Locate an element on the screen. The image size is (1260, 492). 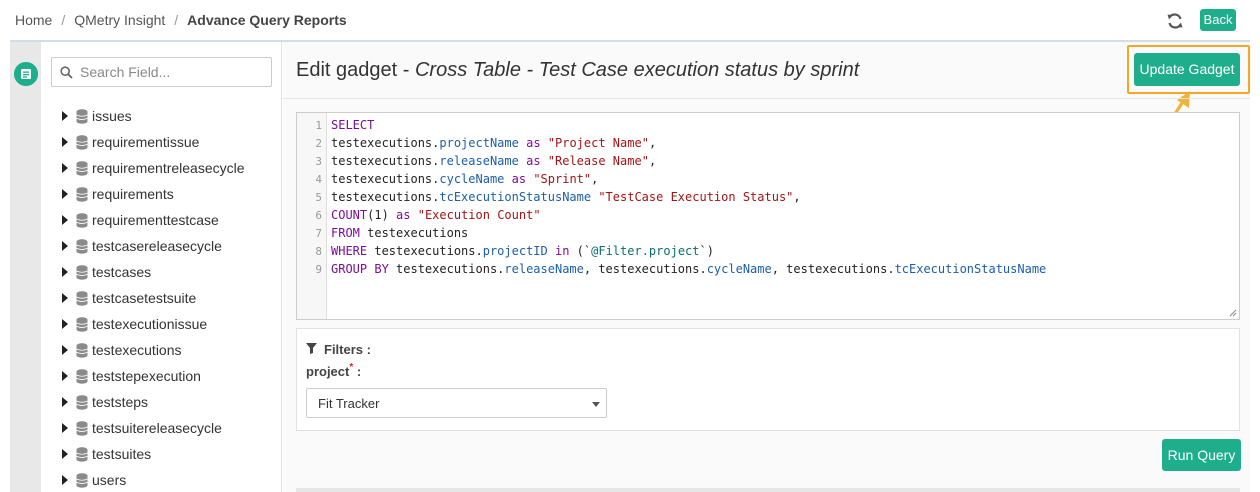
project-label-text: project is located at coordinates (328, 371).